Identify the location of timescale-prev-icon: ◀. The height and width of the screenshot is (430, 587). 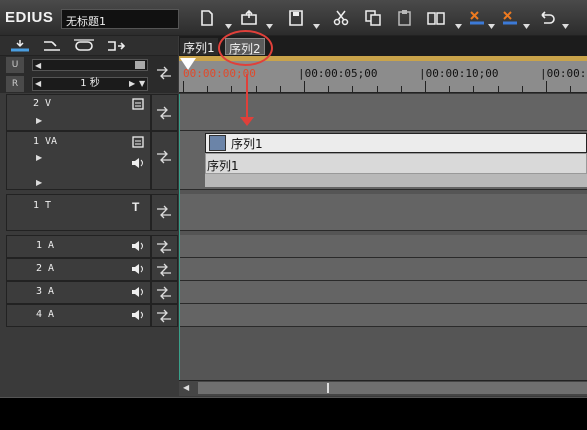
(38, 83).